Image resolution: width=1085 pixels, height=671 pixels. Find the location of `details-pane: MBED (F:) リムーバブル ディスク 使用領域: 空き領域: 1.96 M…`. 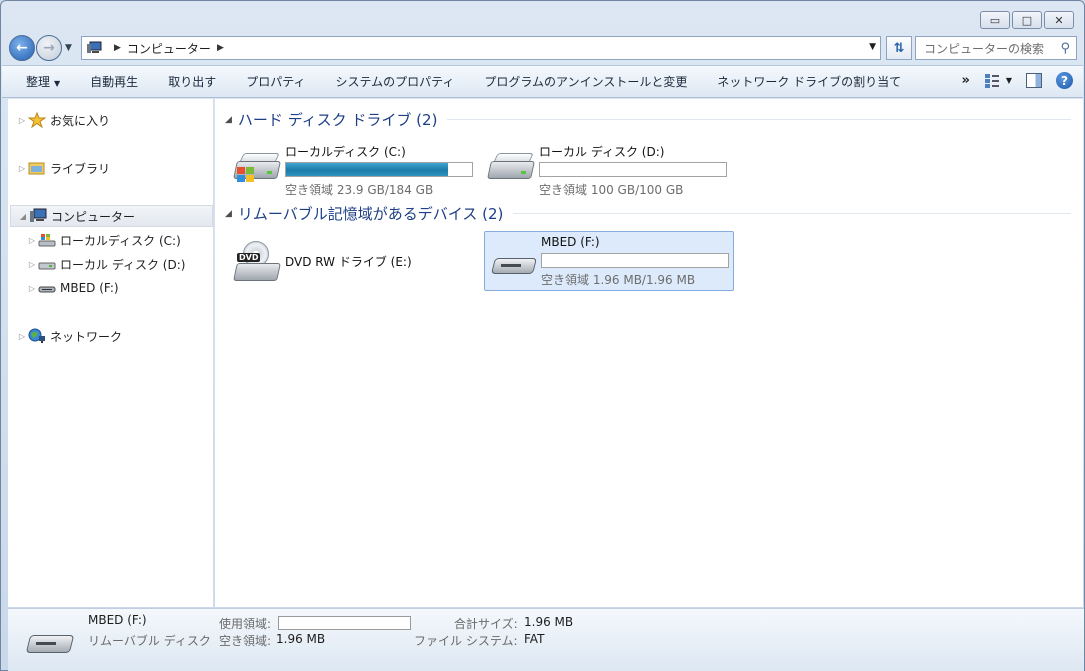

details-pane: MBED (F:) リムーバブル ディスク 使用領域: 空き領域: 1.96 M… is located at coordinates (546, 639).